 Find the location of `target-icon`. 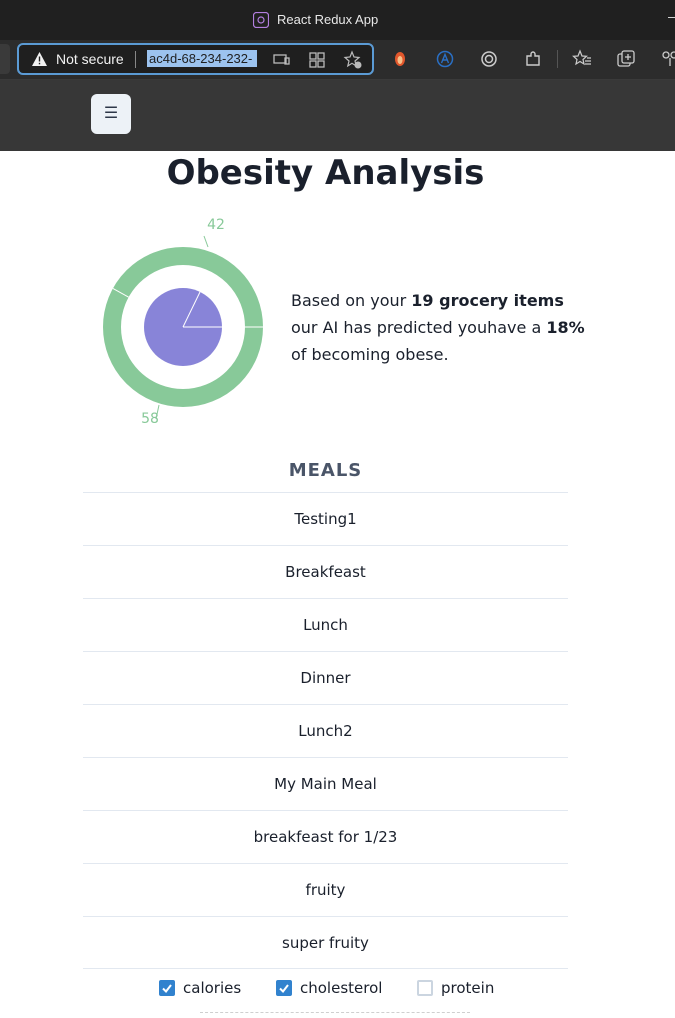

target-icon is located at coordinates (489, 59).